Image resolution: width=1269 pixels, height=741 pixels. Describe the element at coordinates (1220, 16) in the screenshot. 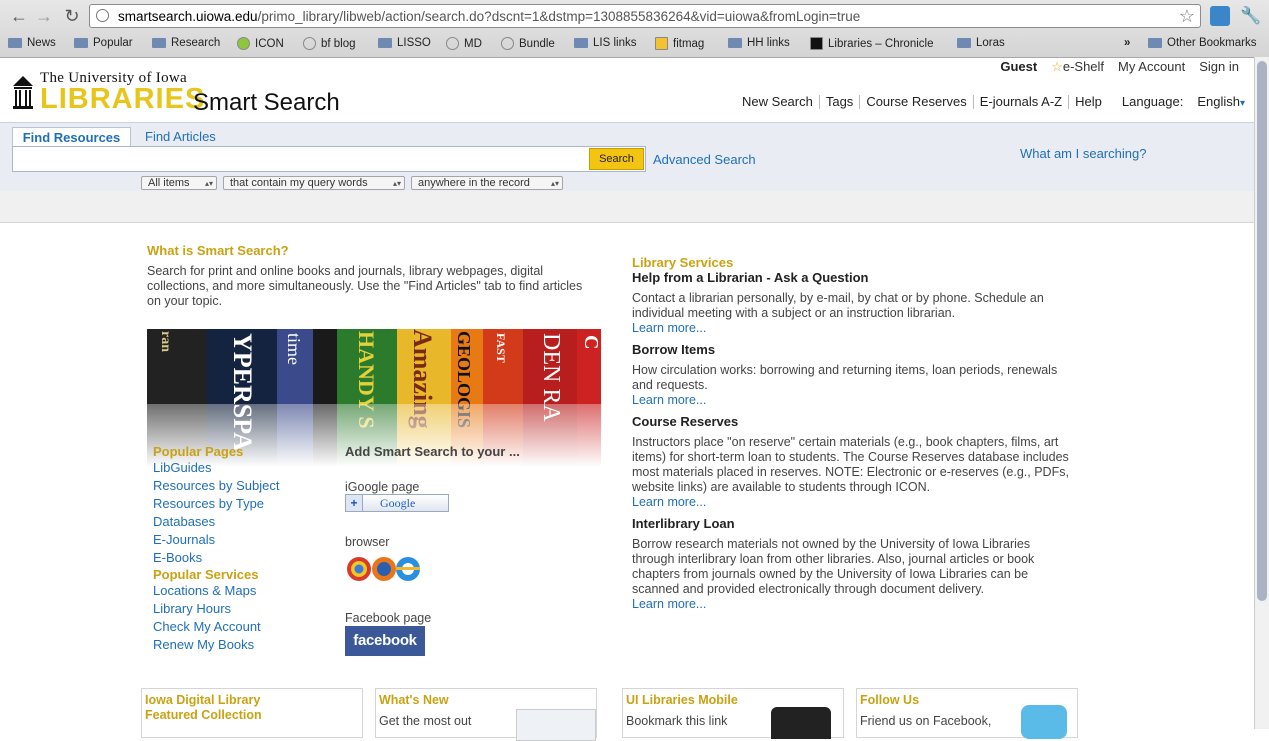

I see `extension-icon` at that location.